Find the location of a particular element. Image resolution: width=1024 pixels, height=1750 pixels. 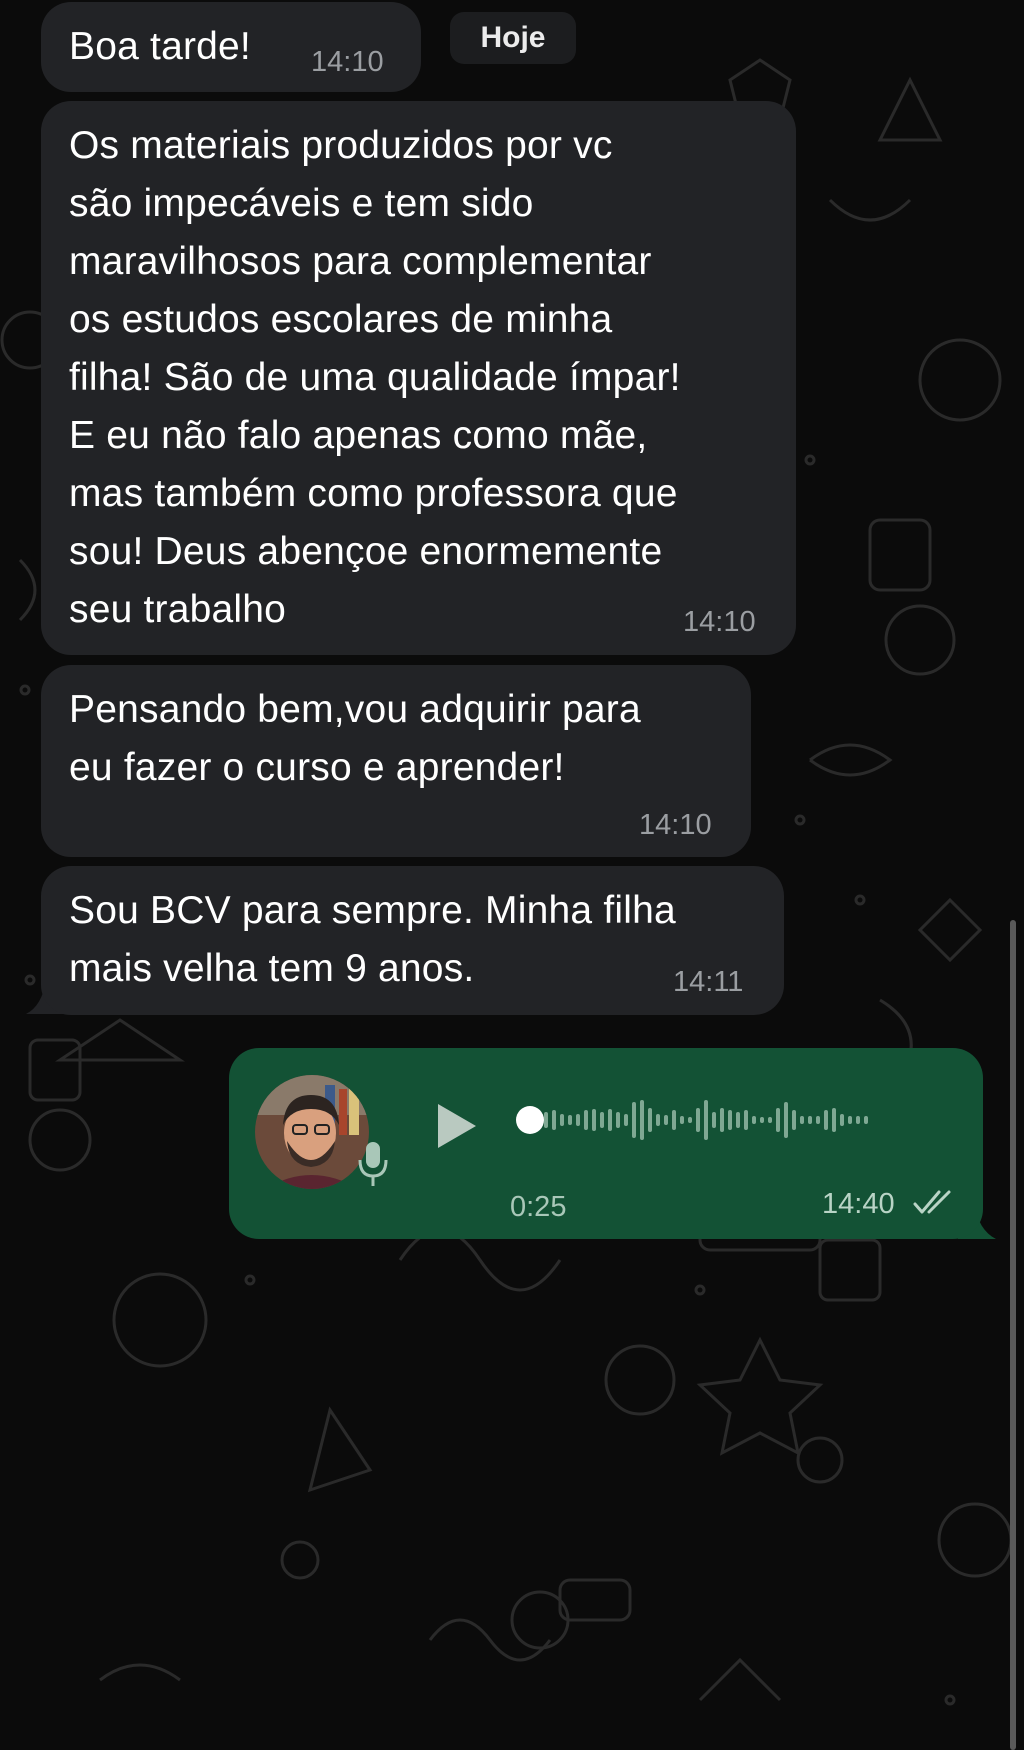

voice-duration: 0:25 is located at coordinates (538, 1207).